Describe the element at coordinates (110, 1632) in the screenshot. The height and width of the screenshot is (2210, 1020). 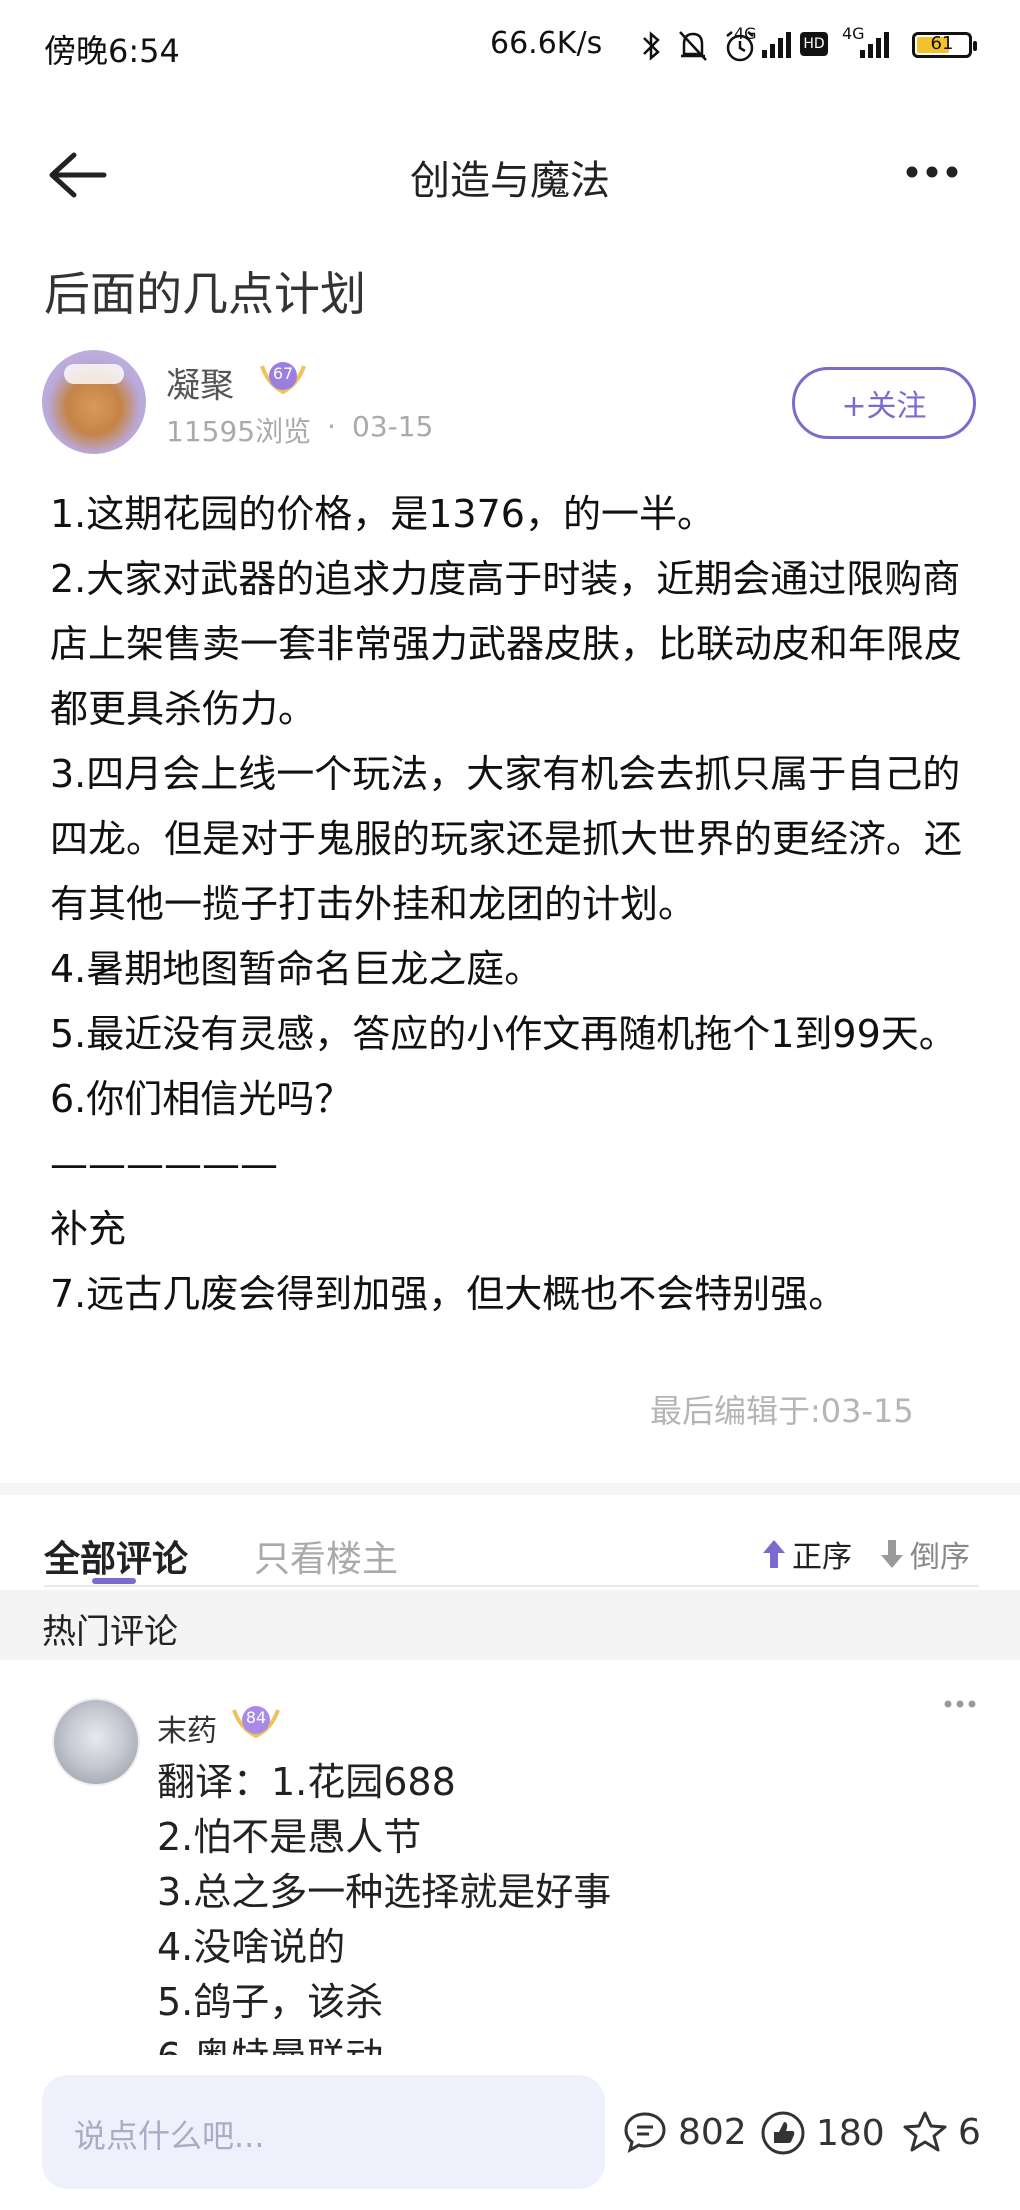
I see `hot-comments-label: 热门评论` at that location.